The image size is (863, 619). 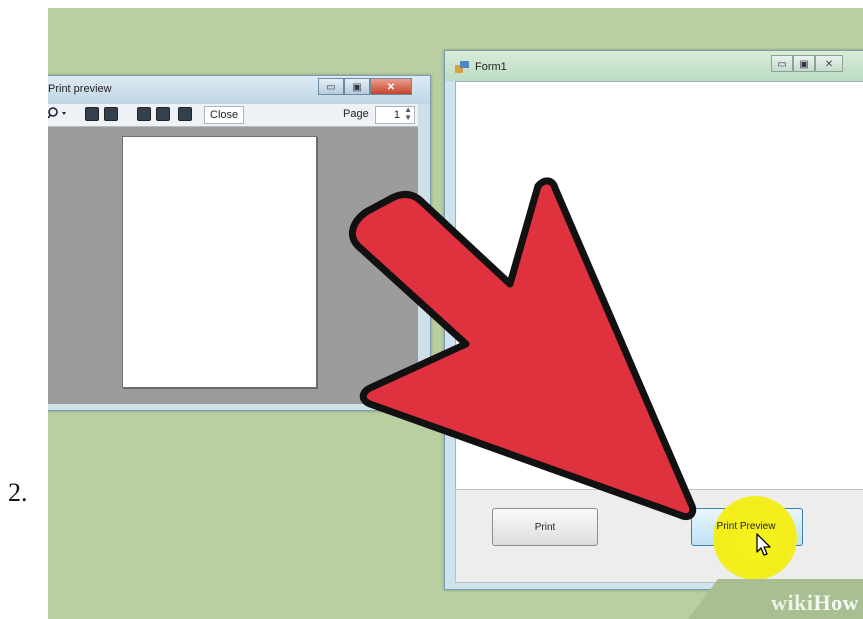 What do you see at coordinates (763, 544) in the screenshot?
I see `mouse-cursor-icon` at bounding box center [763, 544].